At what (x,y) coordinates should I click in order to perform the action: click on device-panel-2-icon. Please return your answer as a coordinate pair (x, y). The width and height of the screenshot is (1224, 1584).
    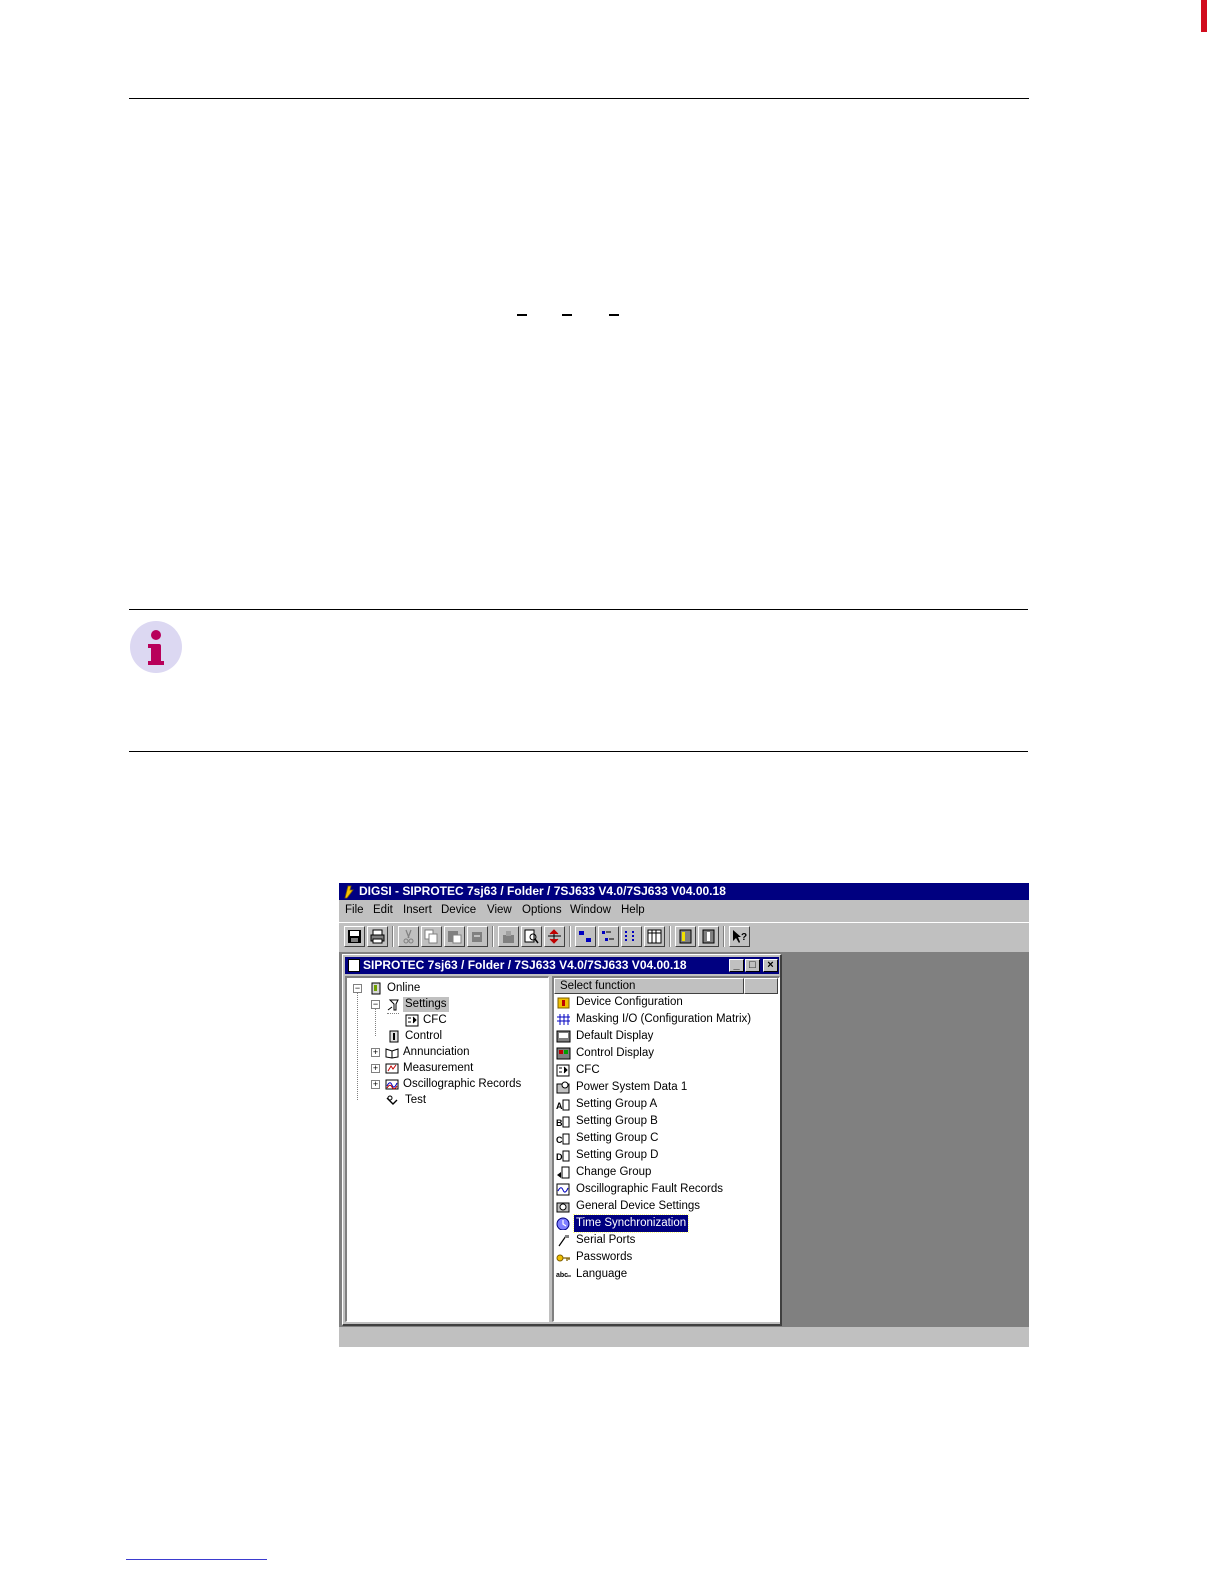
    Looking at the image, I should click on (708, 936).